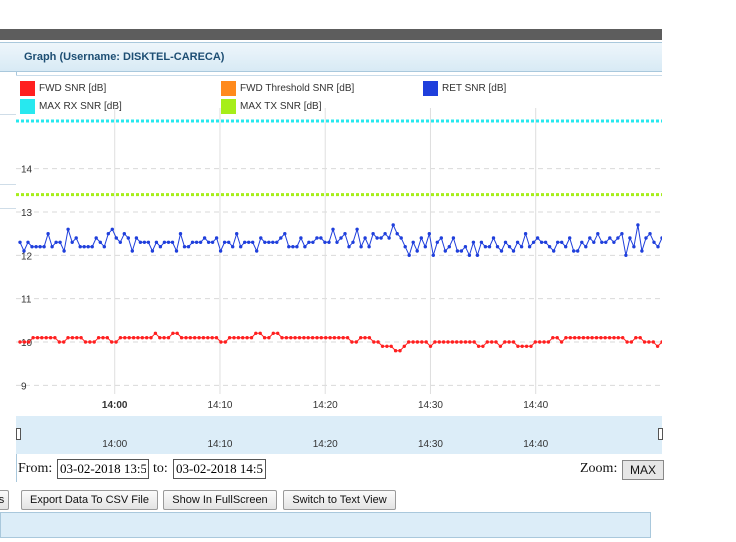 The height and width of the screenshot is (542, 736). I want to click on to-date-input, so click(219, 469).